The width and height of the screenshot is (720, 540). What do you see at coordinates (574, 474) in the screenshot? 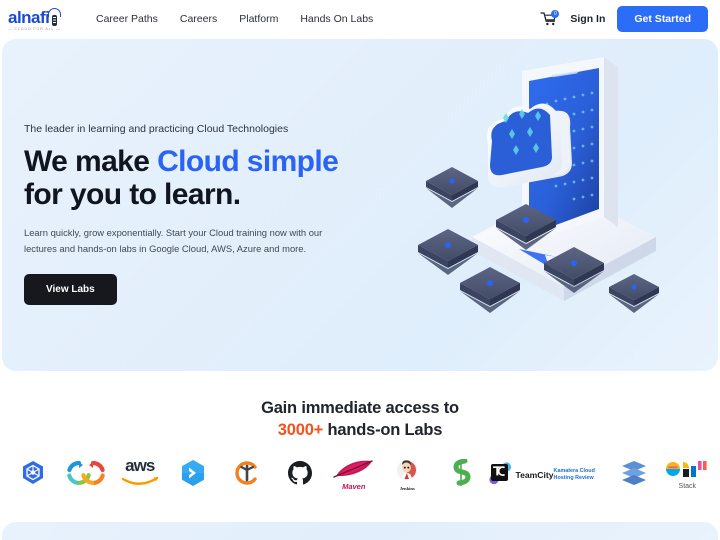
I see `kamatera-wordmark: Kamatera Cloud Hosting Review` at bounding box center [574, 474].